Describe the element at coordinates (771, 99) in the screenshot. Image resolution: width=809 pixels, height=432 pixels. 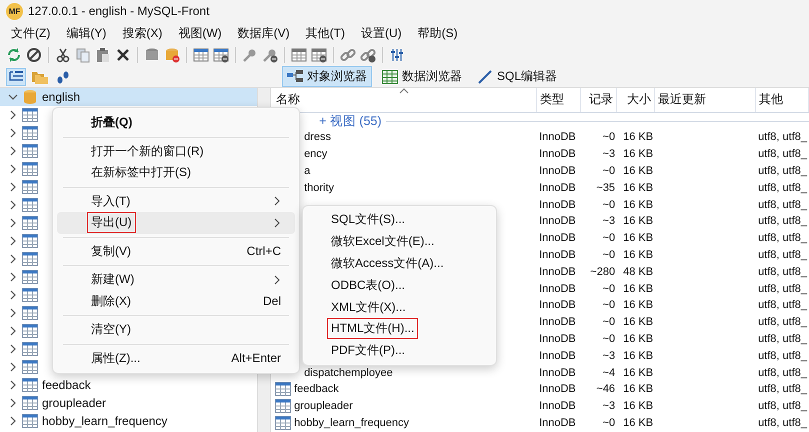
I see `column-header: 其他` at that location.